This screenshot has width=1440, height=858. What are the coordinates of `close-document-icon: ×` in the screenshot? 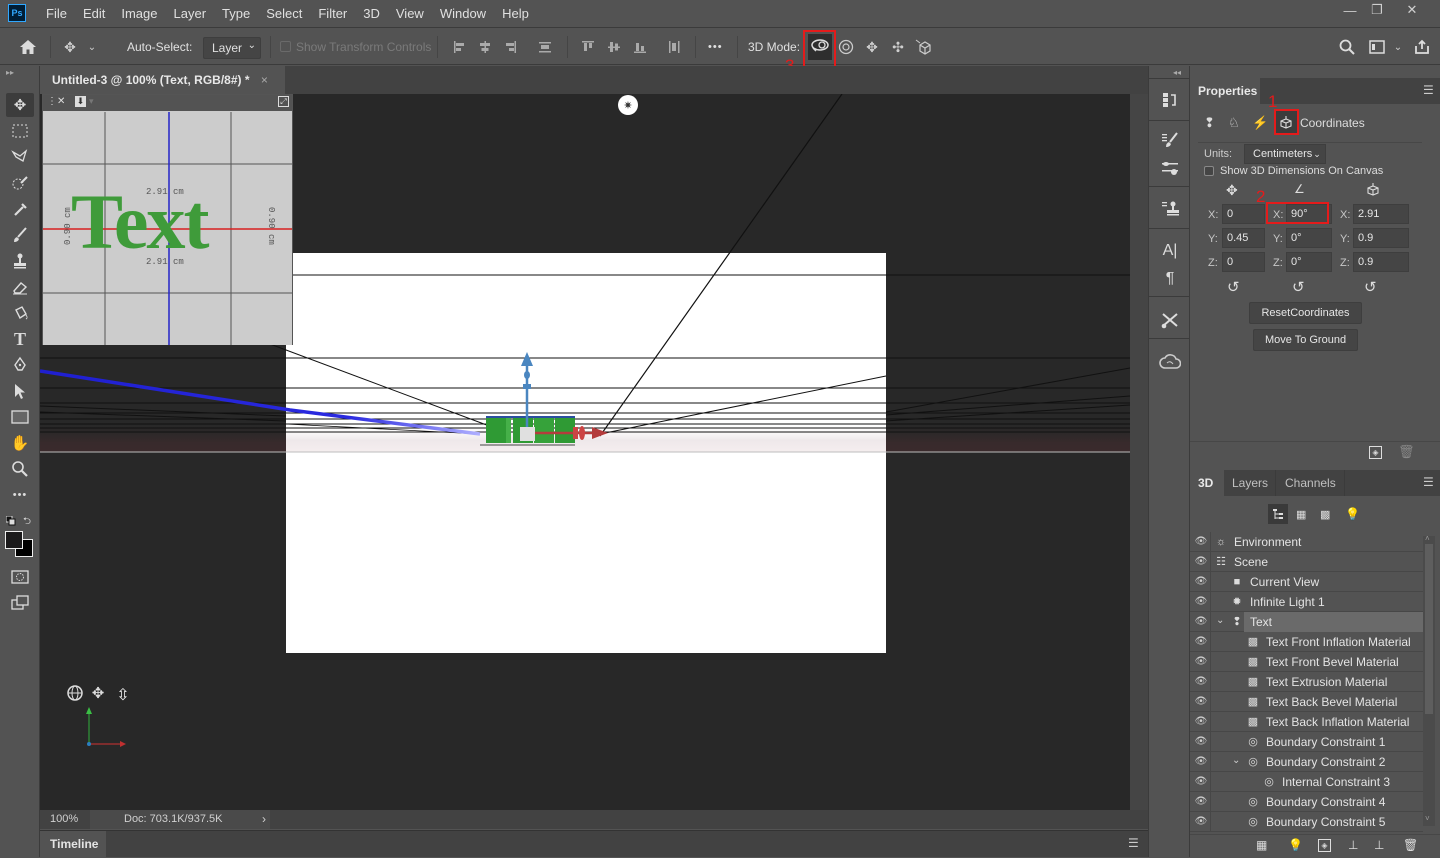 It's located at (264, 80).